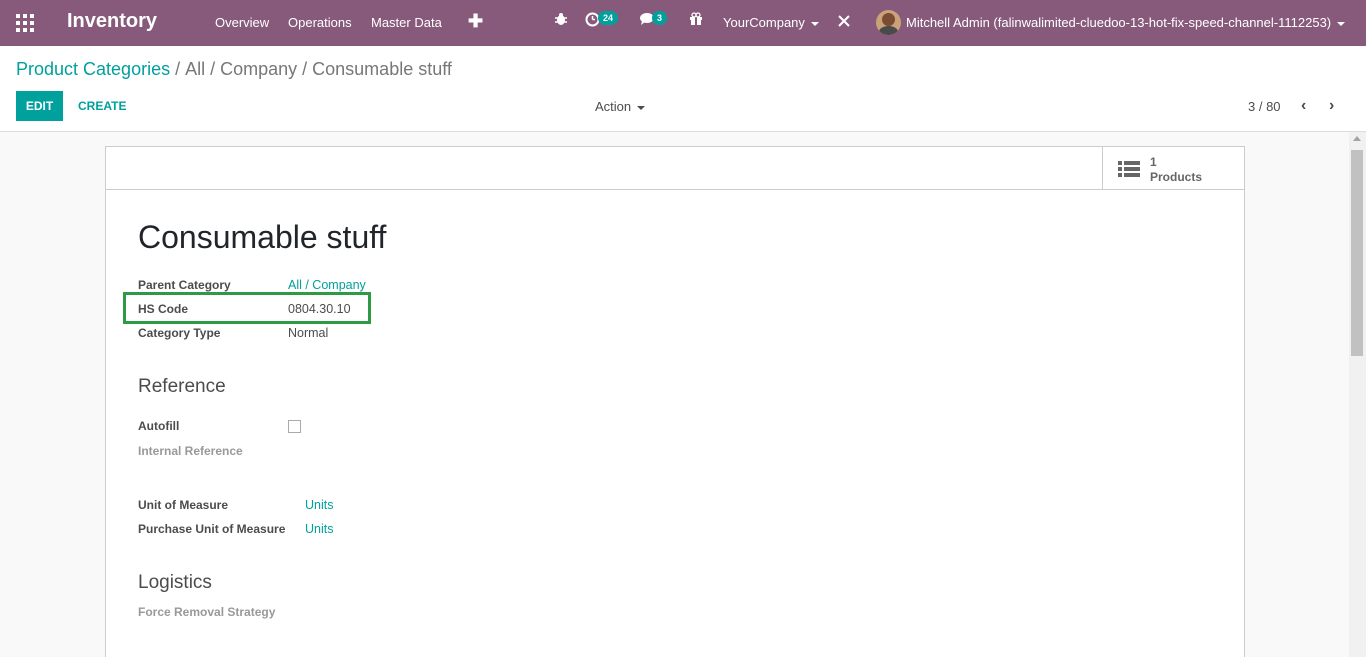 The height and width of the screenshot is (657, 1366). Describe the element at coordinates (561, 21) in the screenshot. I see `debug-bug-icon` at that location.